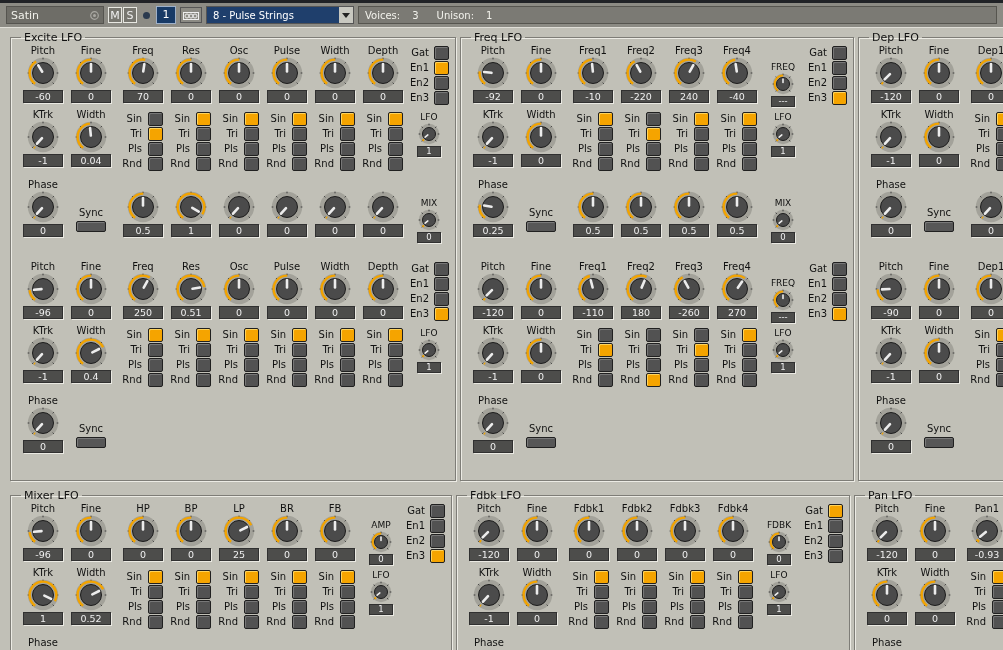  What do you see at coordinates (55, 15) in the screenshot?
I see `instrument-name-field: Satin` at bounding box center [55, 15].